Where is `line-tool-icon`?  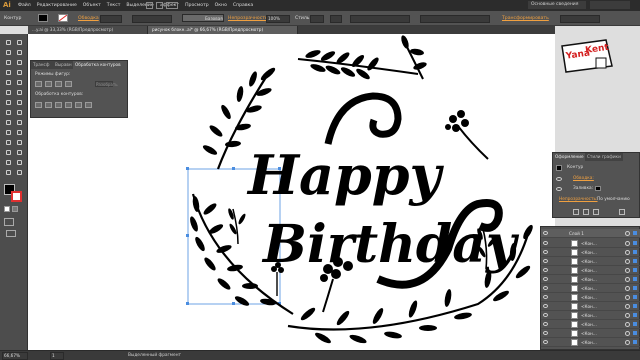
line-tool-icon is located at coordinates (8, 72).